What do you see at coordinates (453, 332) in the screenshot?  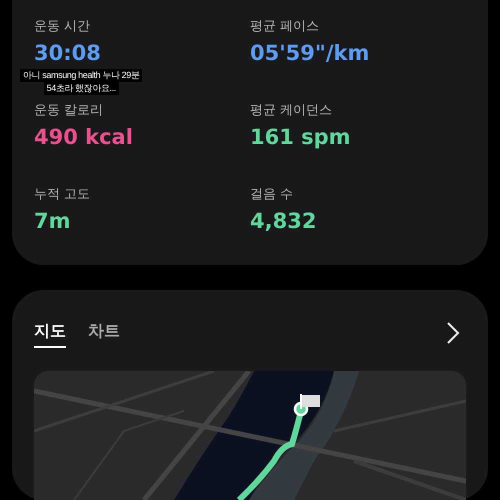 I see `chevron-right-icon` at bounding box center [453, 332].